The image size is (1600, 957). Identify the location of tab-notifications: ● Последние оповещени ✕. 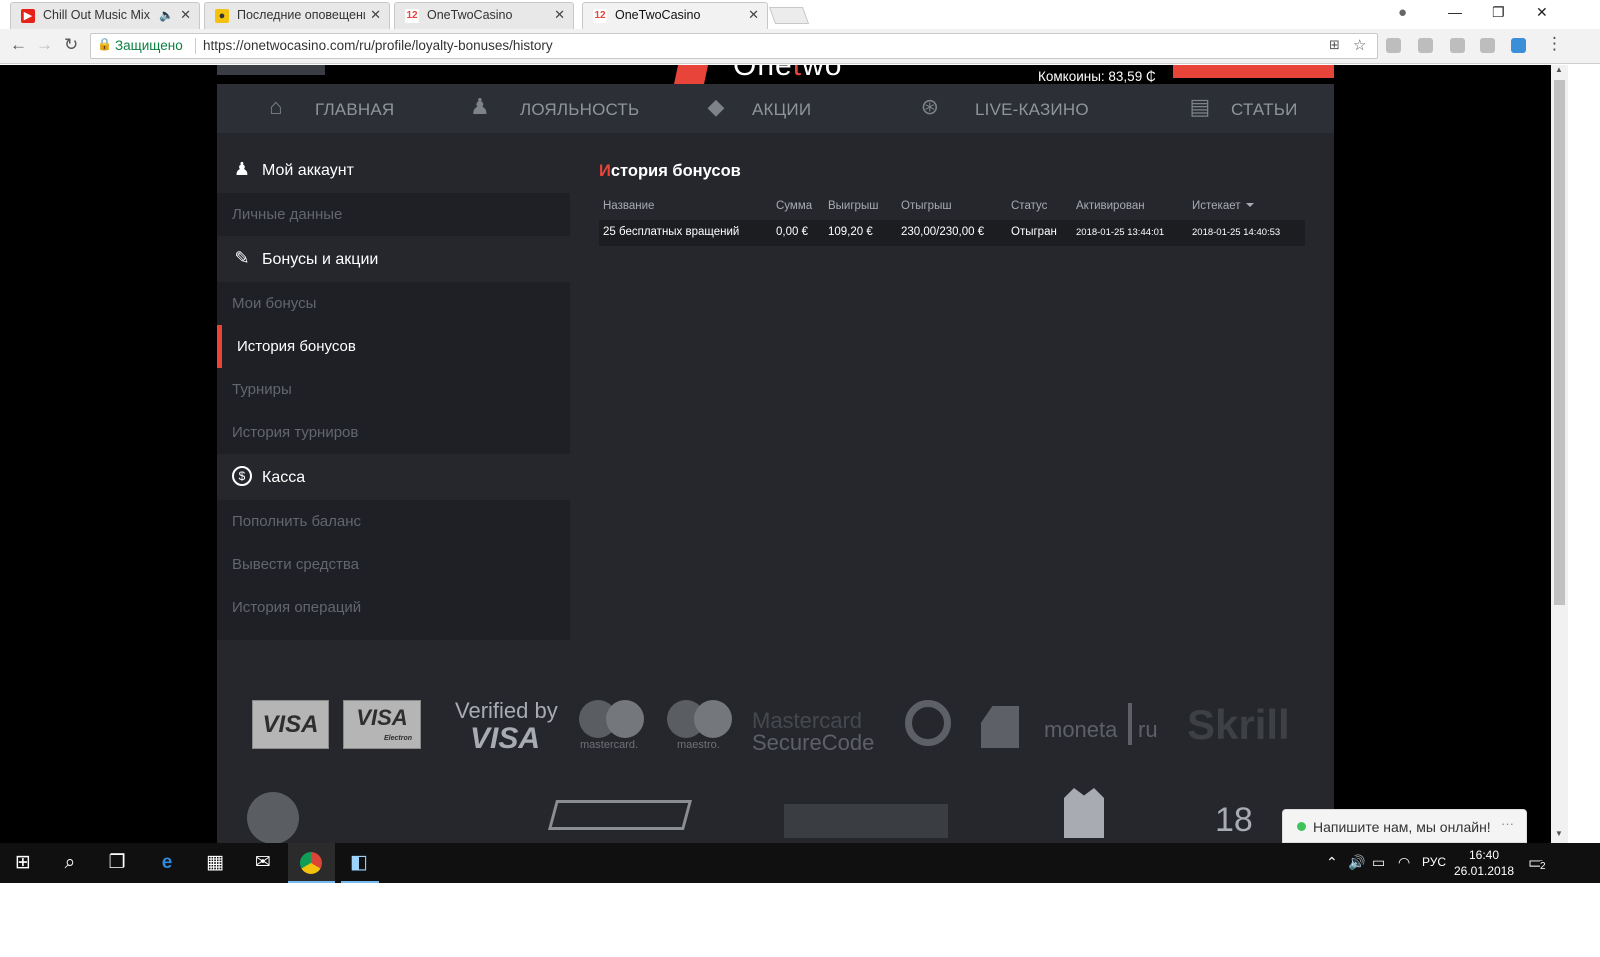
(297, 15).